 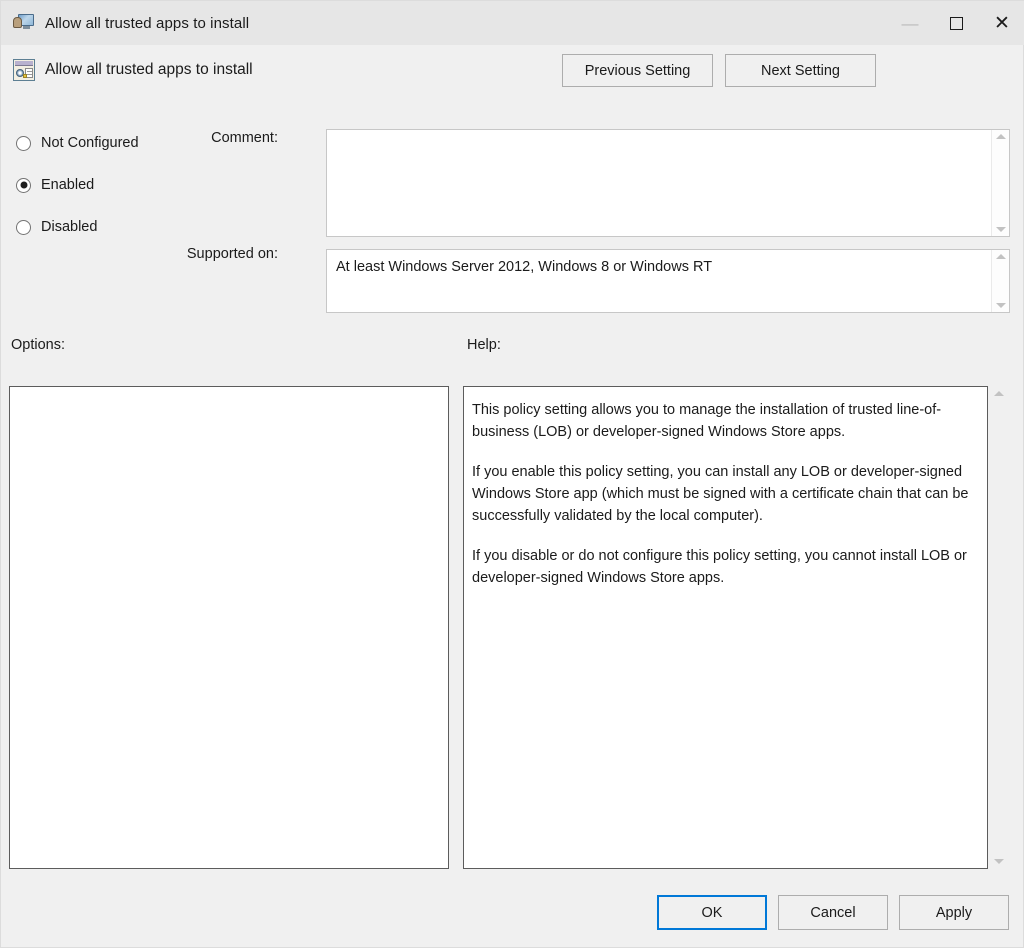 I want to click on maximize-icon, so click(x=956, y=23).